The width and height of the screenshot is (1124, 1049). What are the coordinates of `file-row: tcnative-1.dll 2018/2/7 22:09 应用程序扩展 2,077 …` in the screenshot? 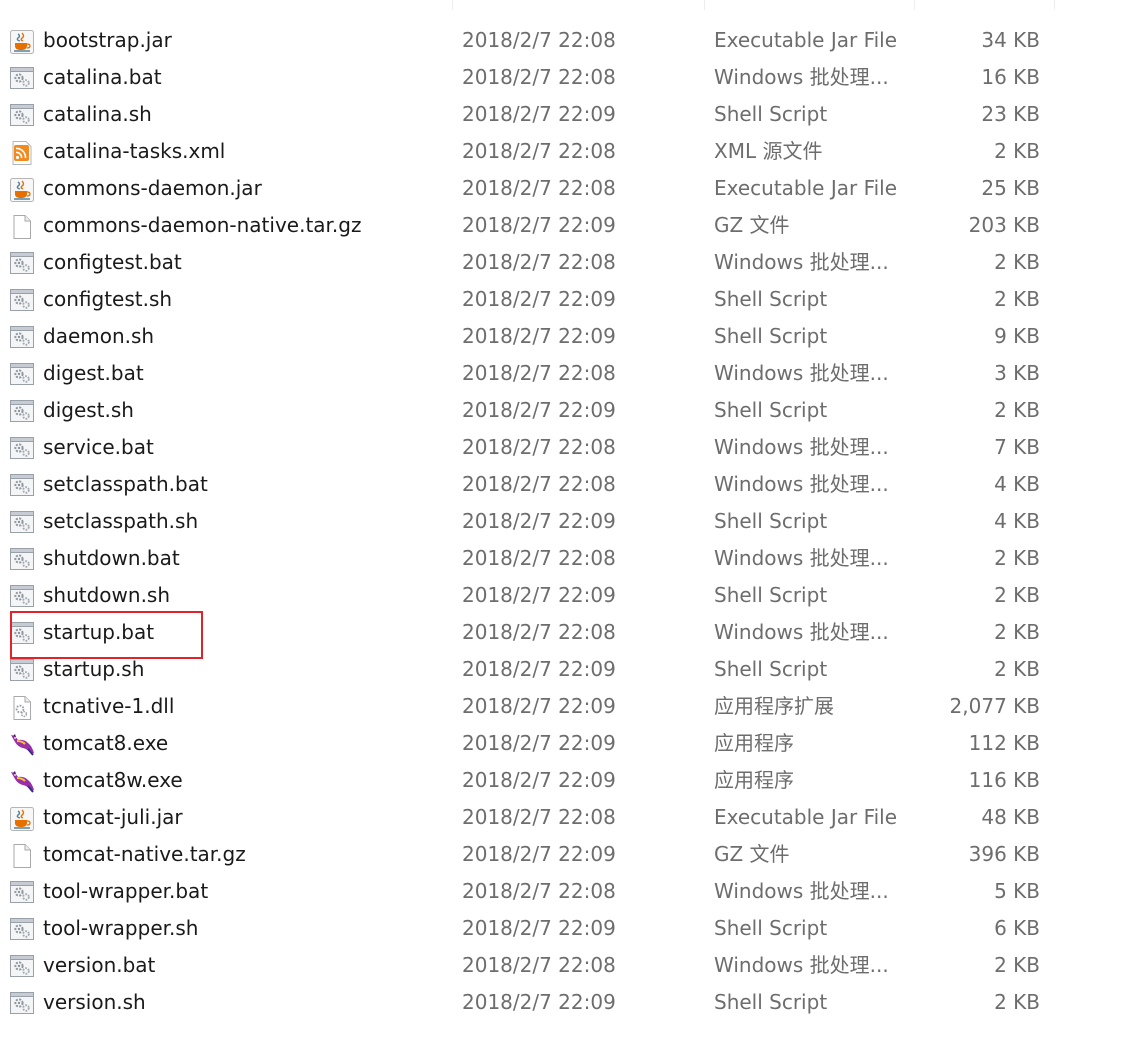 It's located at (530, 706).